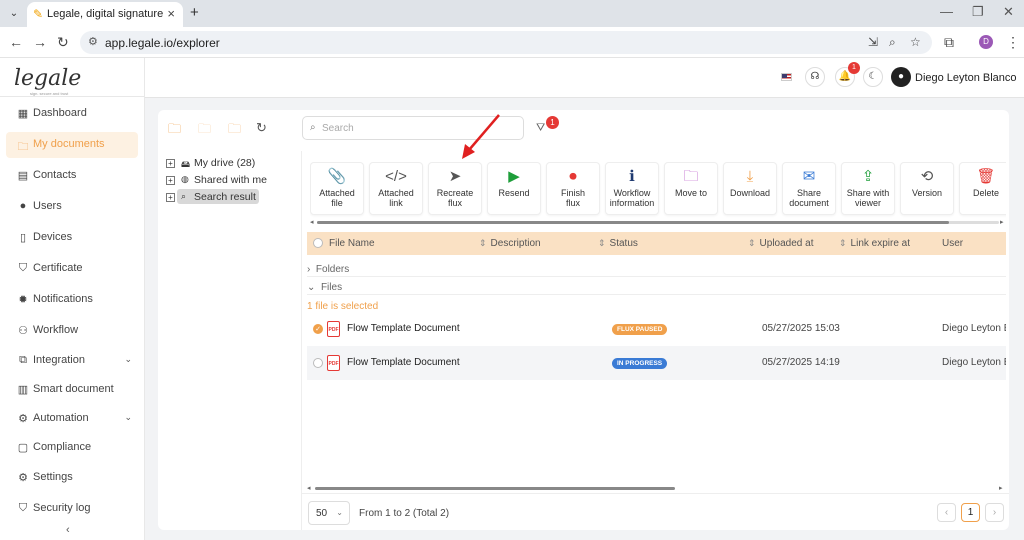  I want to click on sidebar-item-notifications: ✹ Notifications, so click(72, 300).